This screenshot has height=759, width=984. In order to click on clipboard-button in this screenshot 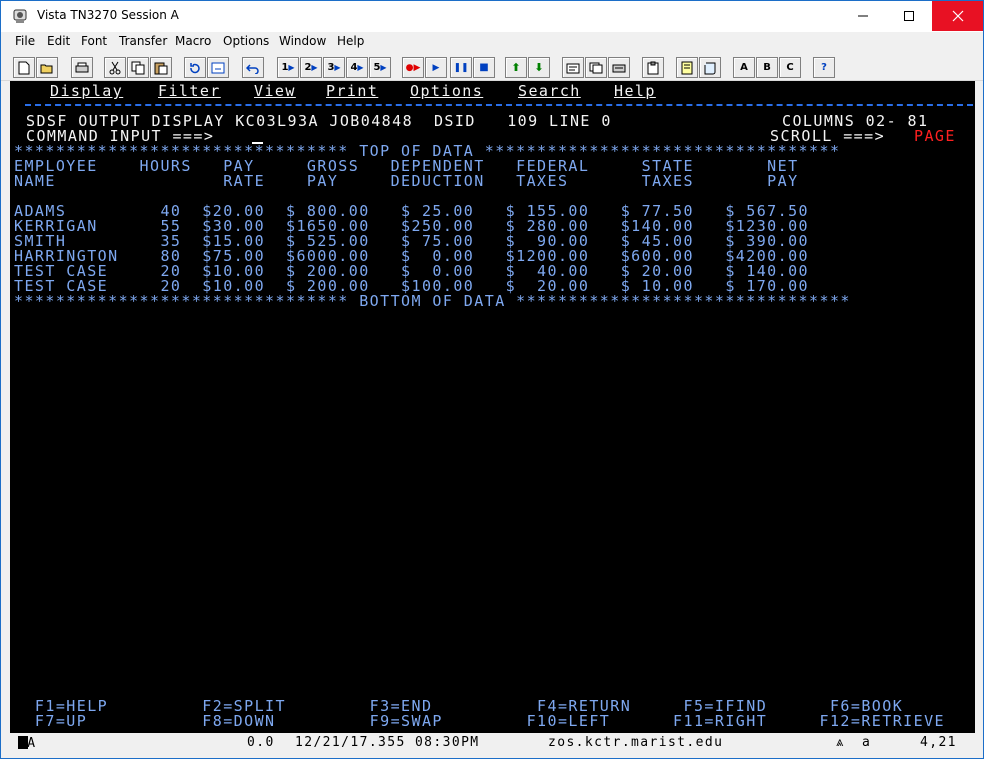, I will do `click(653, 67)`.